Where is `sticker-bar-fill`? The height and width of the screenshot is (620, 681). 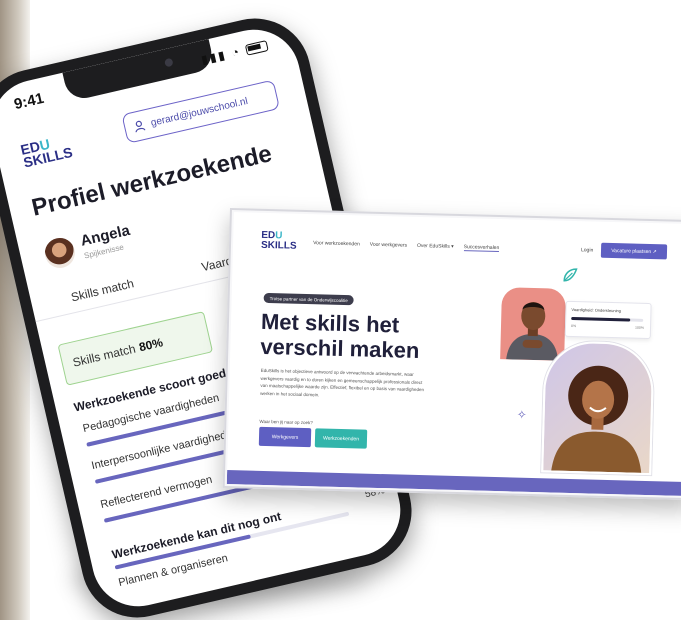
sticker-bar-fill is located at coordinates (601, 319).